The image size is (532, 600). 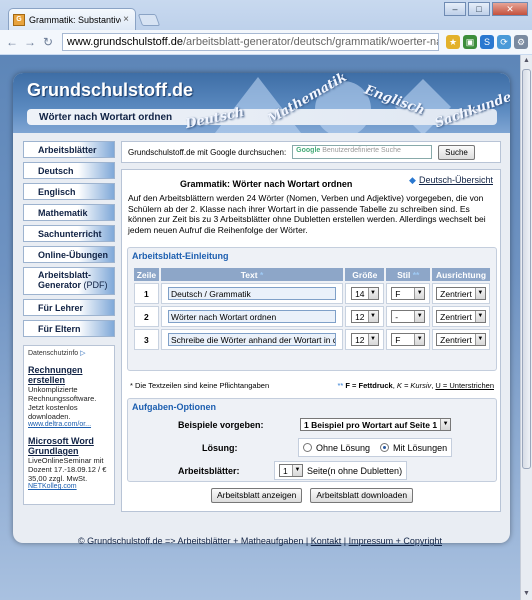 I want to click on size-select-3: 12 ▼, so click(x=365, y=339).